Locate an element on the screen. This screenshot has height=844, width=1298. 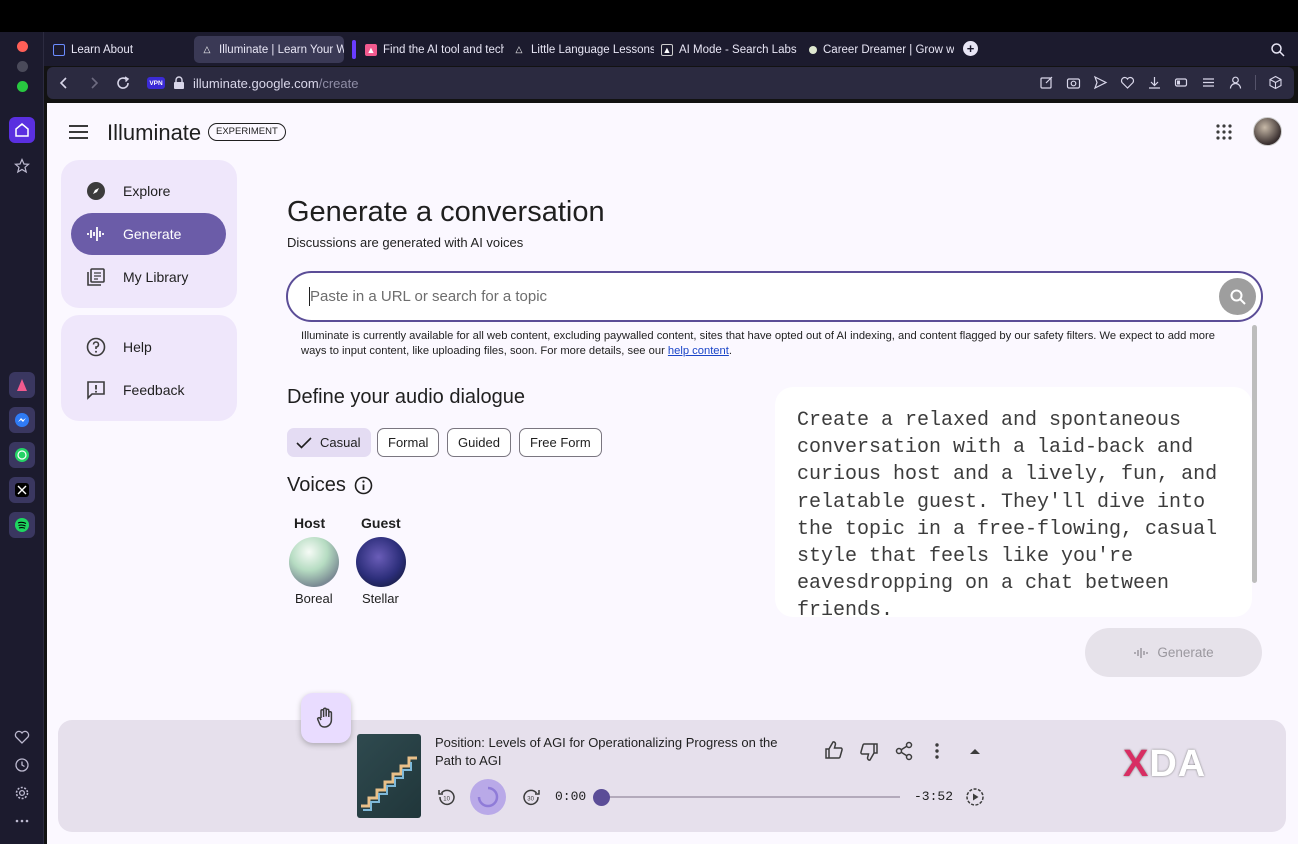
elapsed-time: 0:00 is located at coordinates (571, 796).